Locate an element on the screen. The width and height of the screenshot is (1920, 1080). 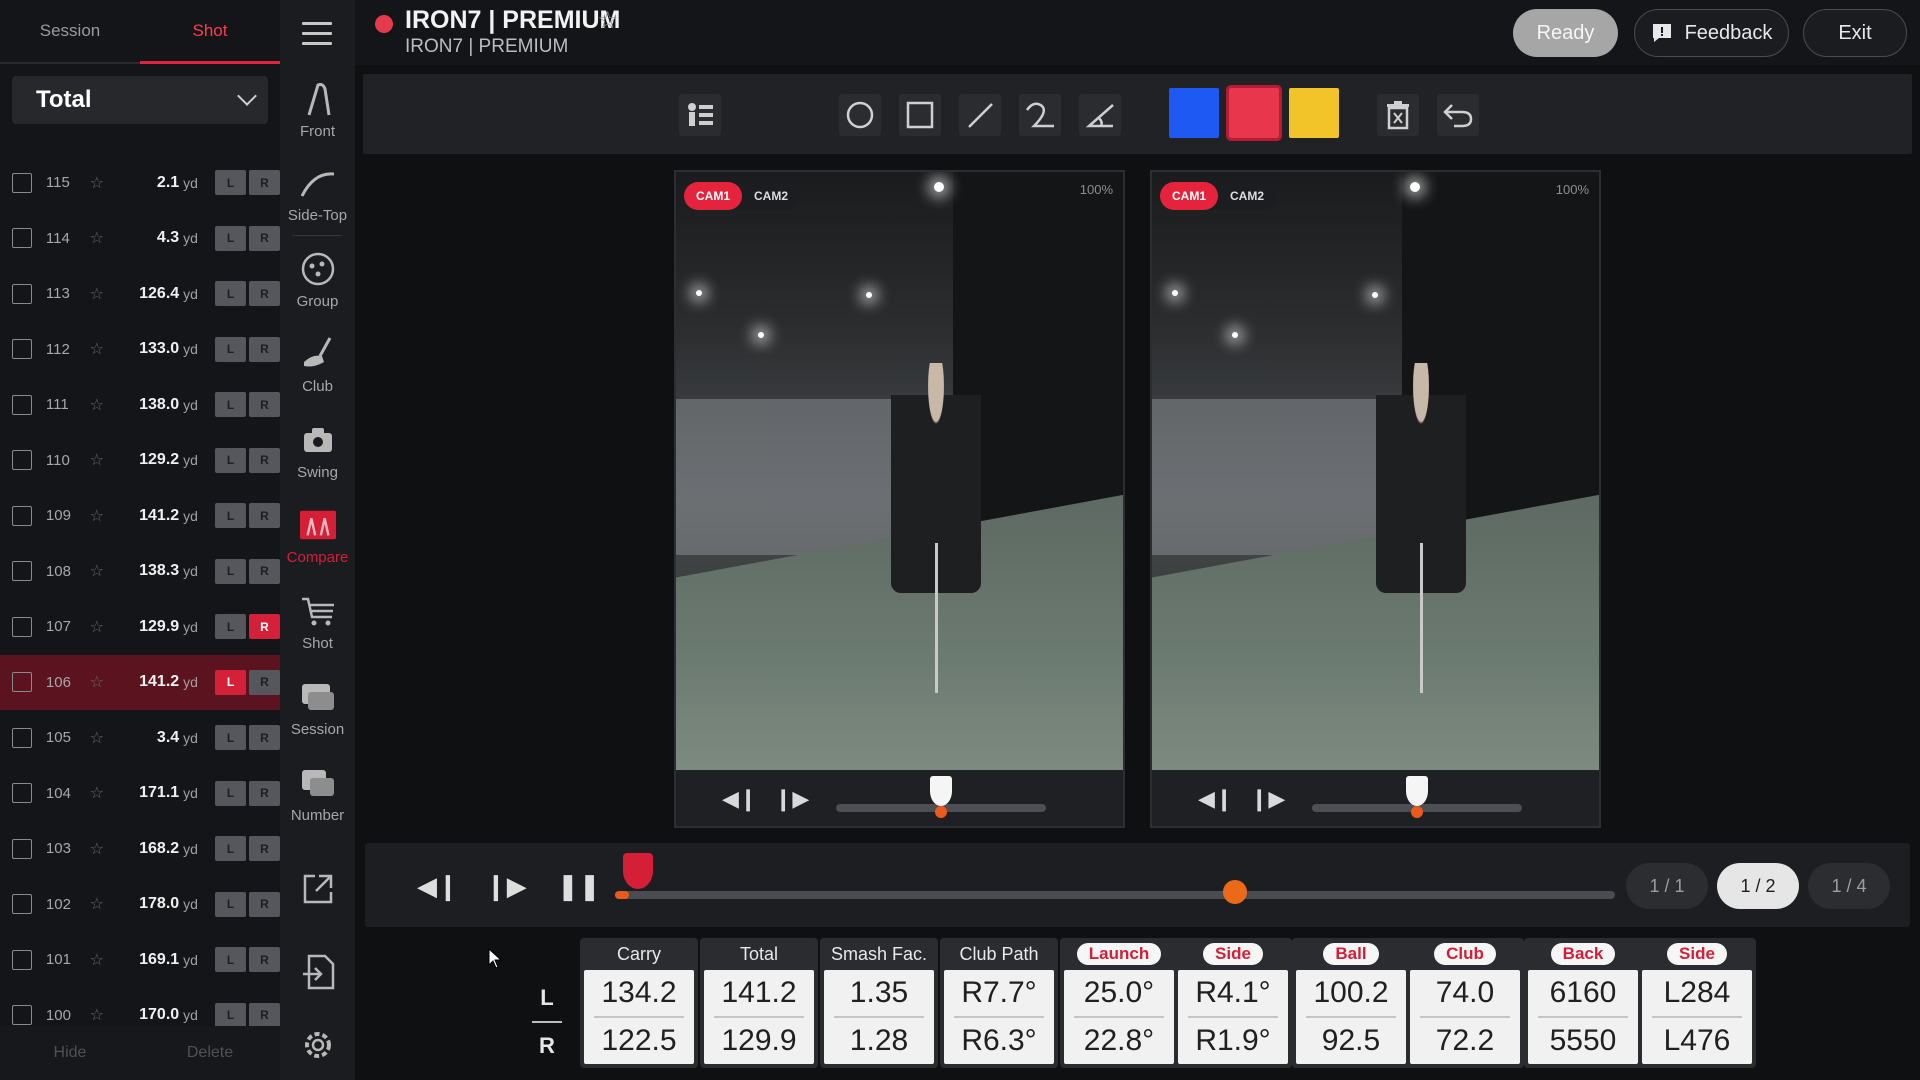
speed-1-4-button: 1 / 4 is located at coordinates (1849, 886).